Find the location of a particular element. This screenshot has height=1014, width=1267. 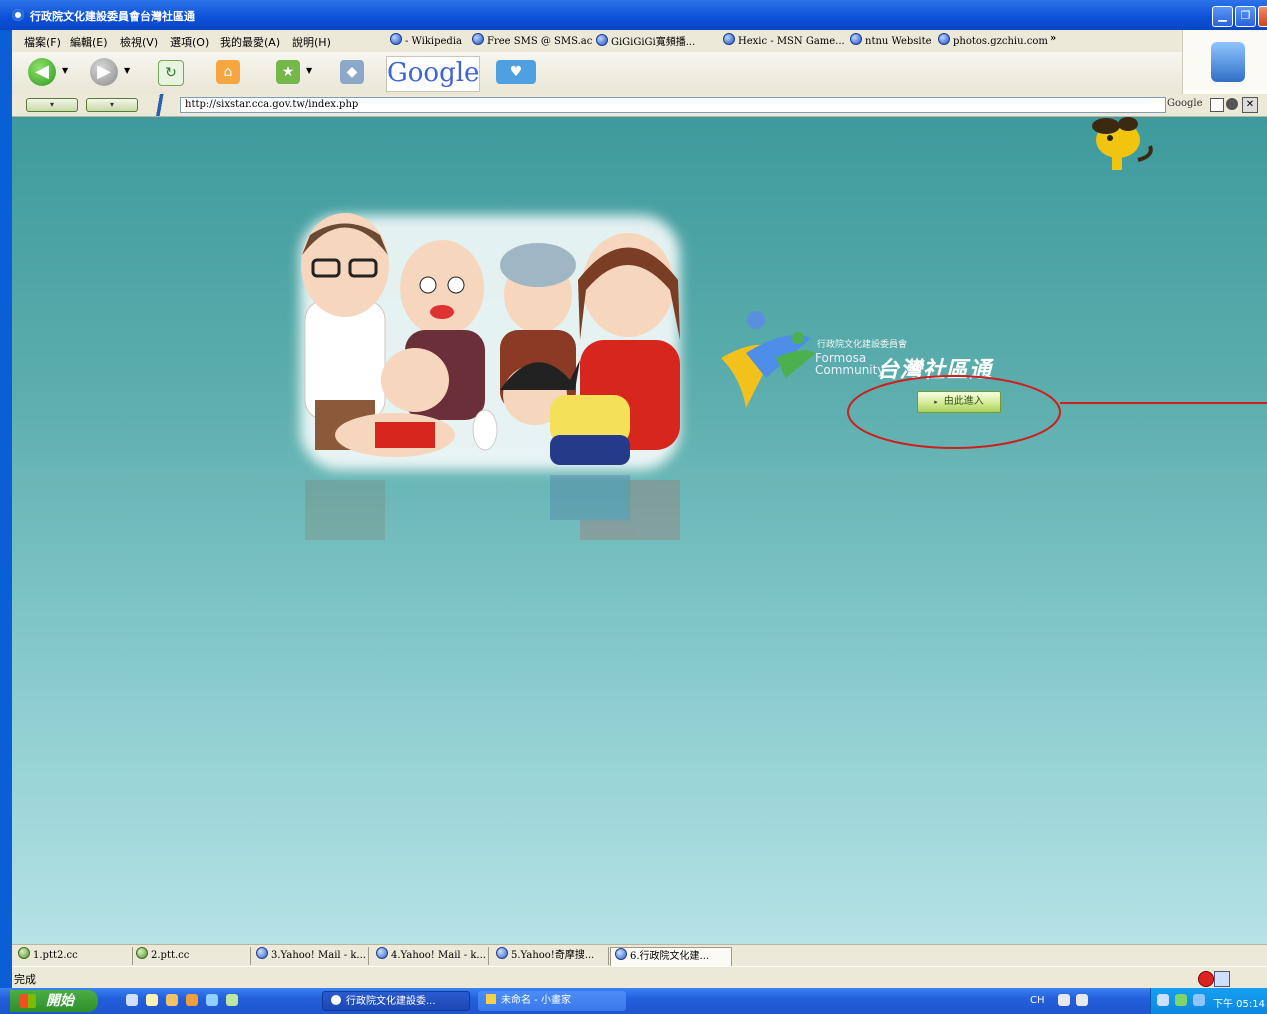

toolbar: ◀ ▼ ▶ ▼ ↻ ⌂ ★ ▼ ◆ Google ♥ is located at coordinates (597, 73).